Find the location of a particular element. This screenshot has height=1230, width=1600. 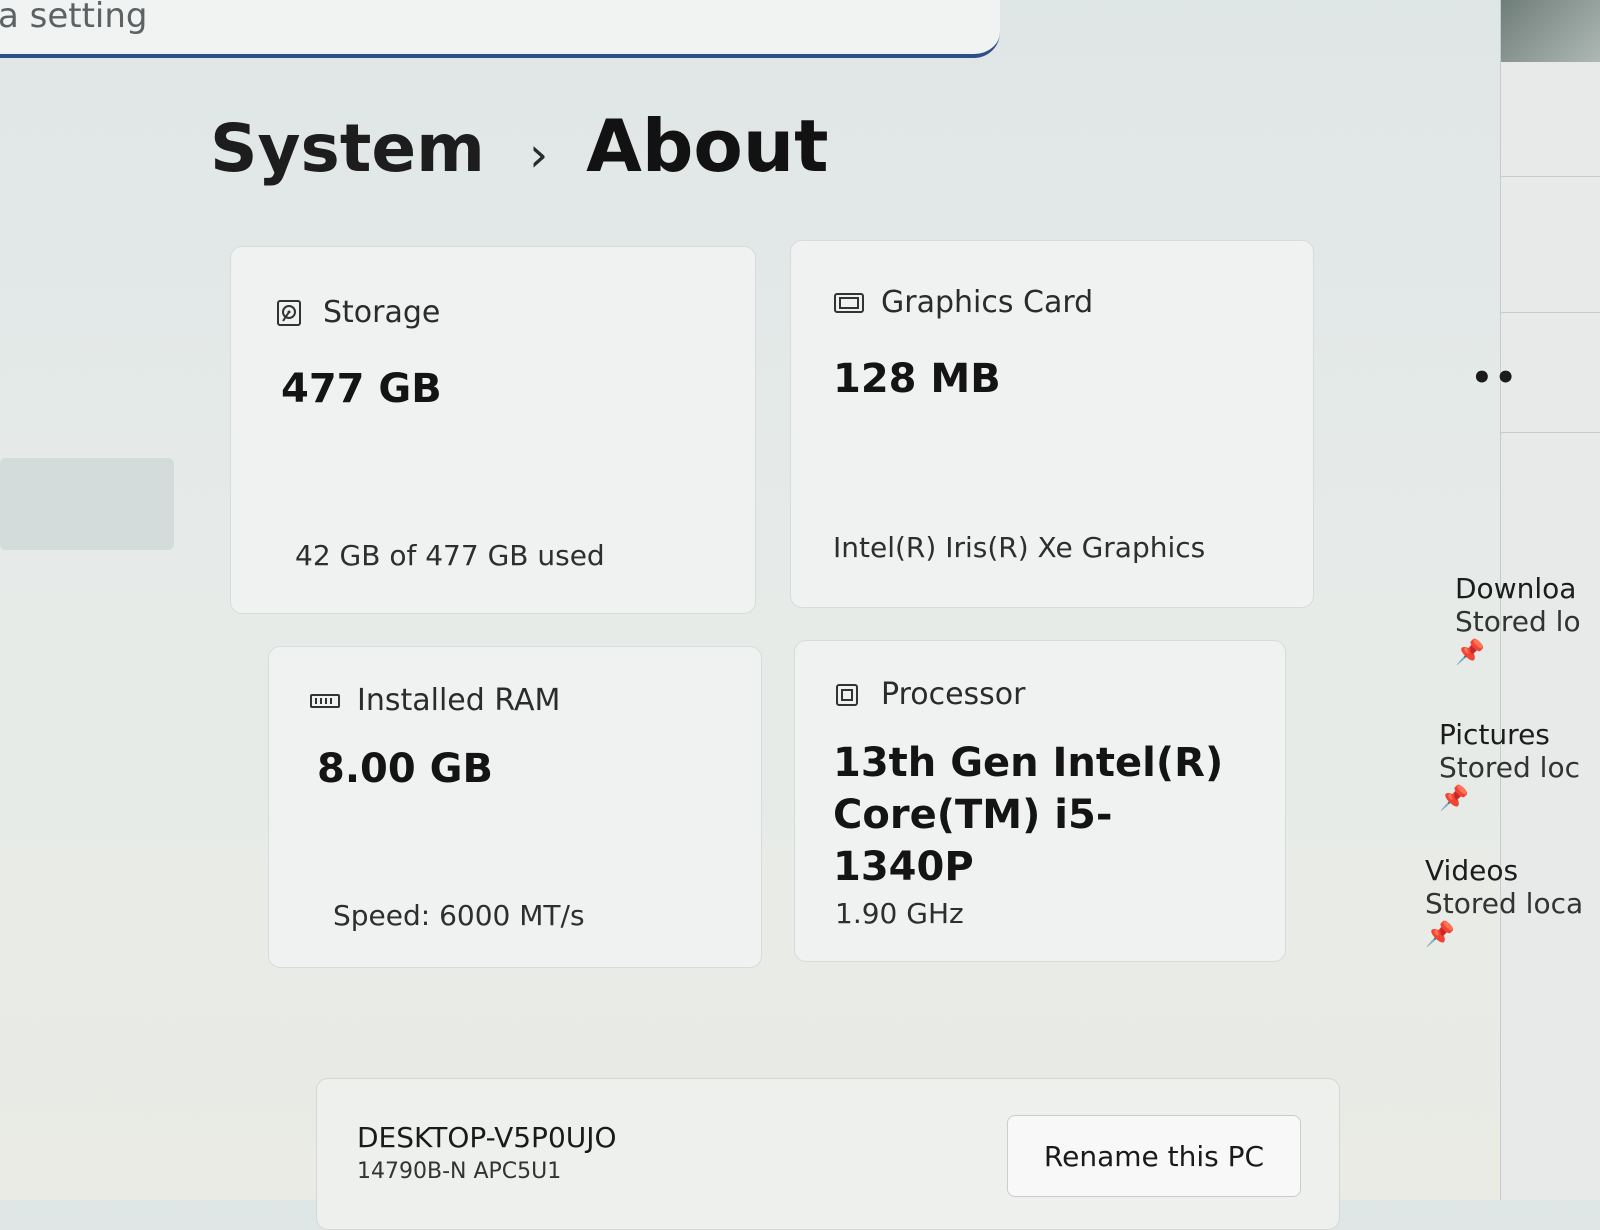

storage-value: 477 GB is located at coordinates (361, 389).